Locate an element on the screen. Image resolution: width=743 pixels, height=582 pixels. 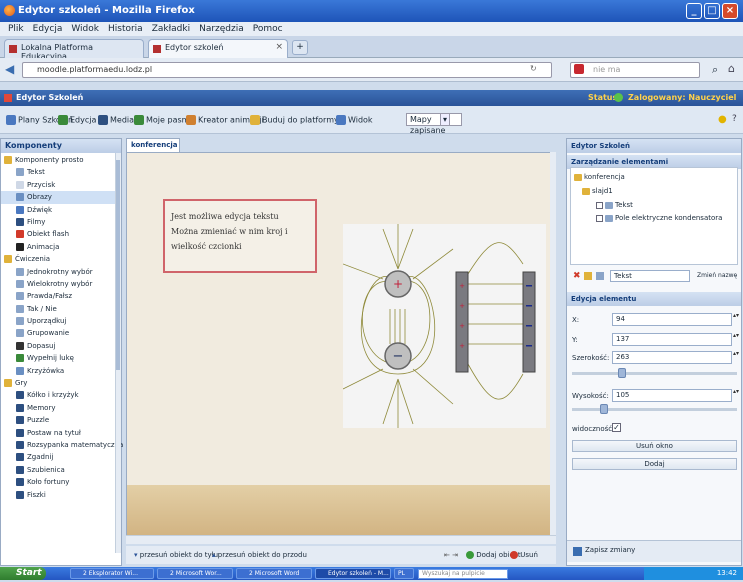
toolbar-button: Media is located at coordinates (116, 120).